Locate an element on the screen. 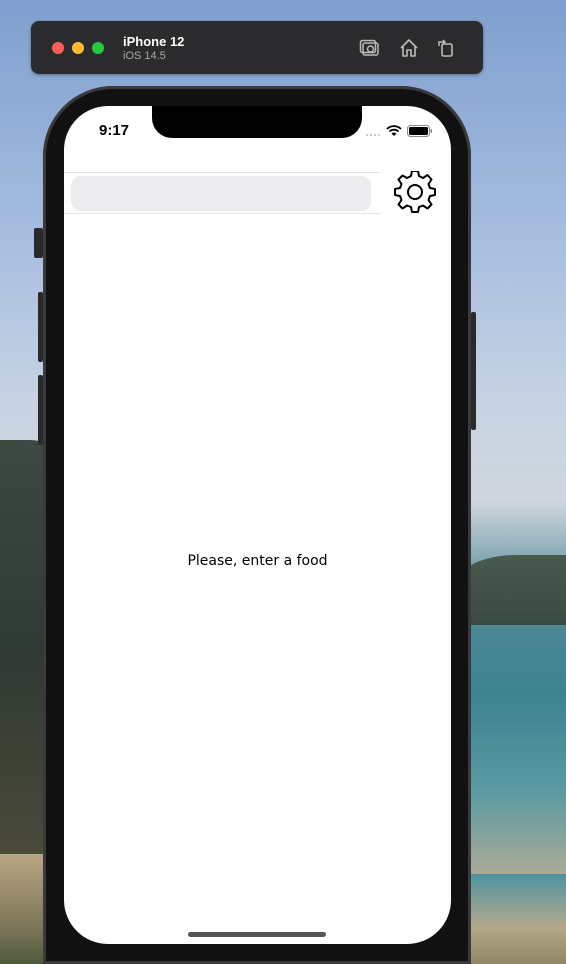 The height and width of the screenshot is (964, 566). status-time: 9:17 is located at coordinates (114, 130).